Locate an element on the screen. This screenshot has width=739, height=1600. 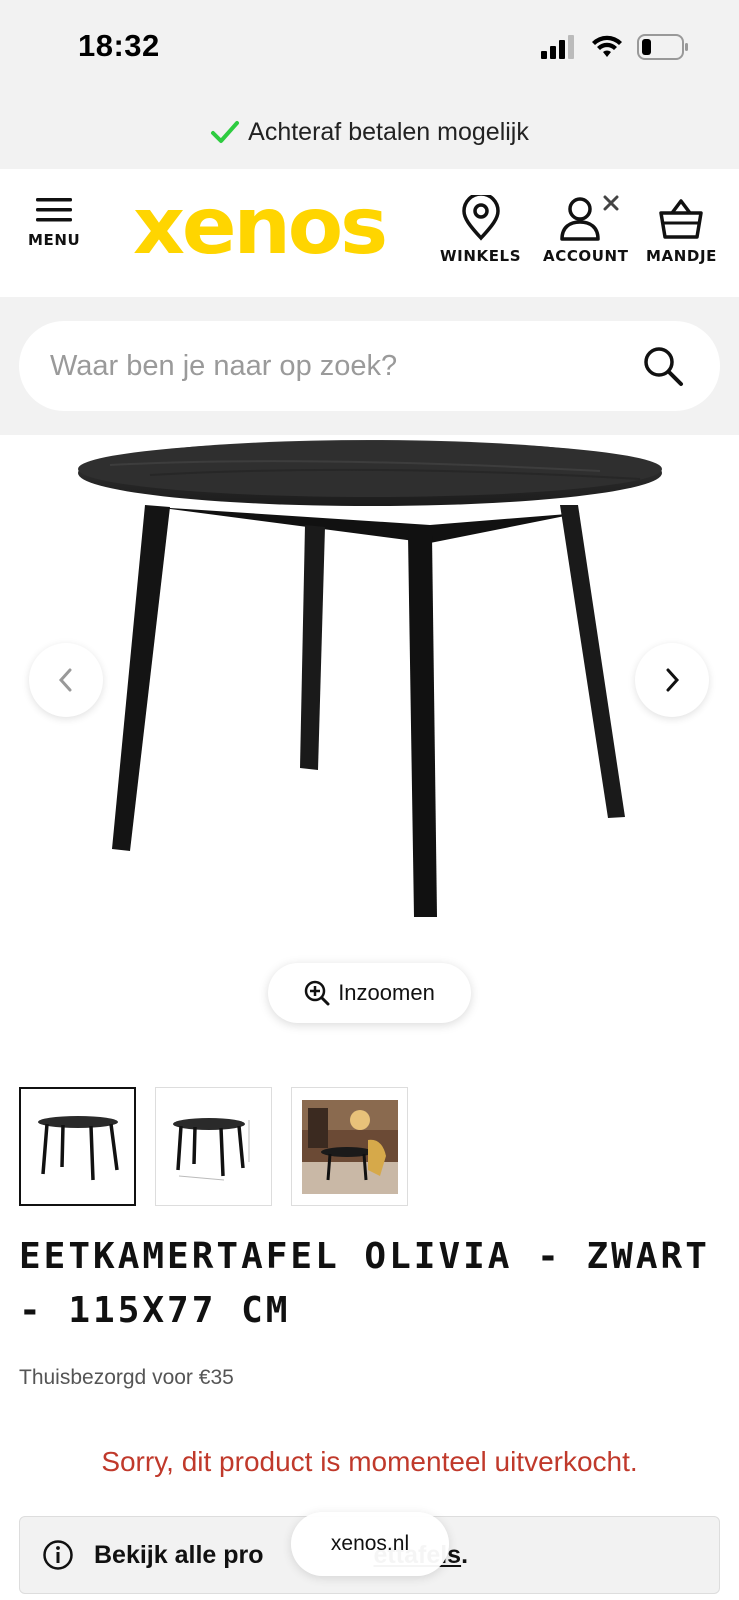
signal-icon is located at coordinates (557, 47).